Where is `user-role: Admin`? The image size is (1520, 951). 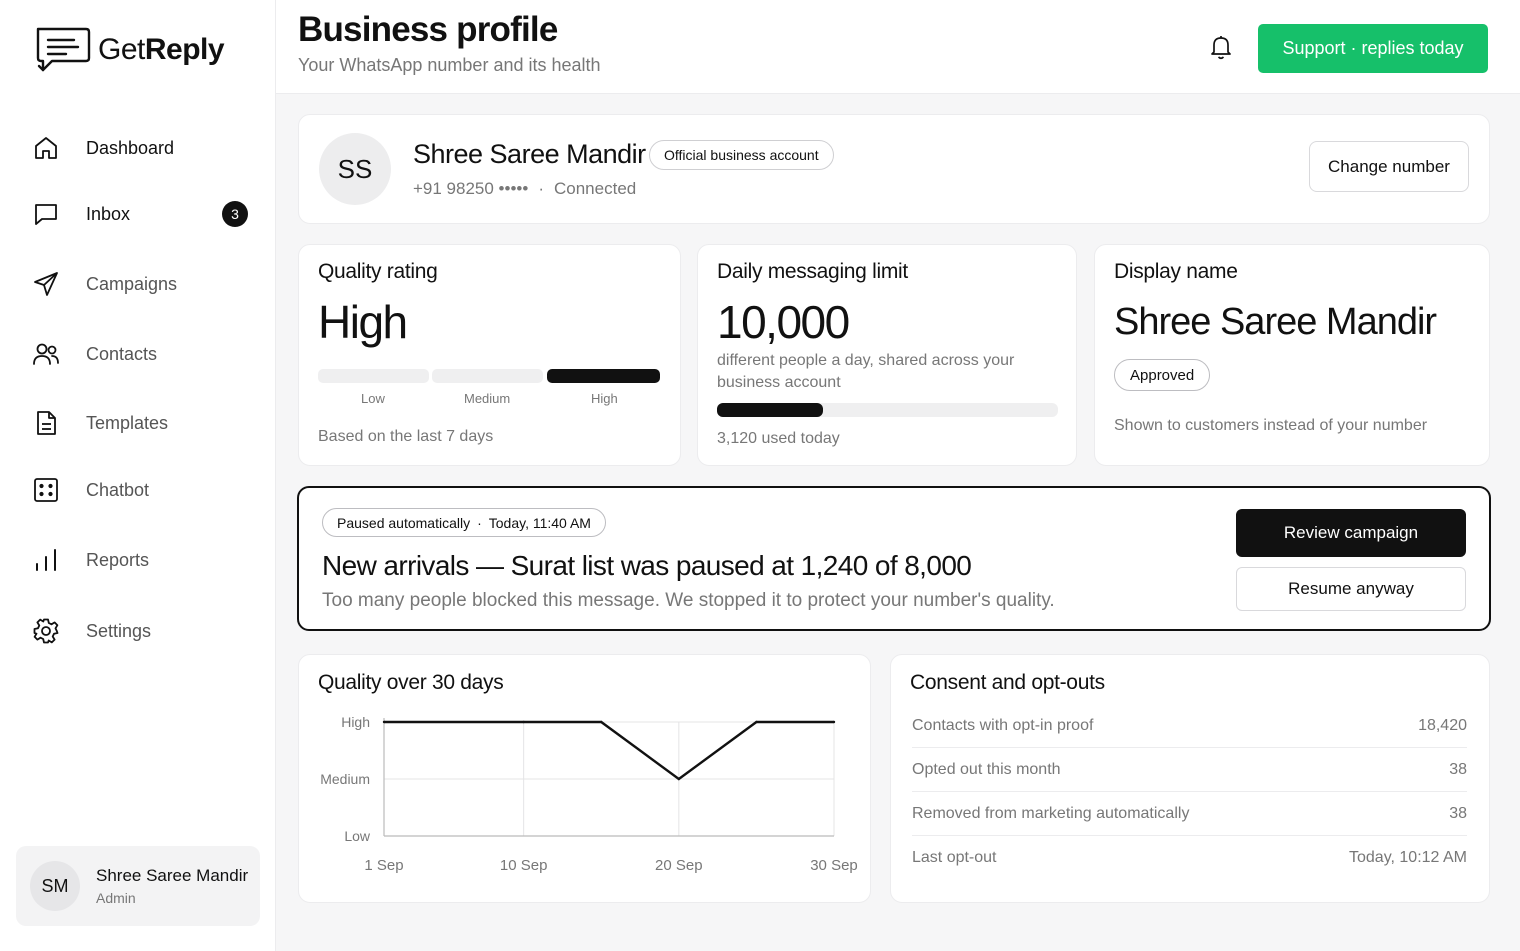
user-role: Admin is located at coordinates (116, 898).